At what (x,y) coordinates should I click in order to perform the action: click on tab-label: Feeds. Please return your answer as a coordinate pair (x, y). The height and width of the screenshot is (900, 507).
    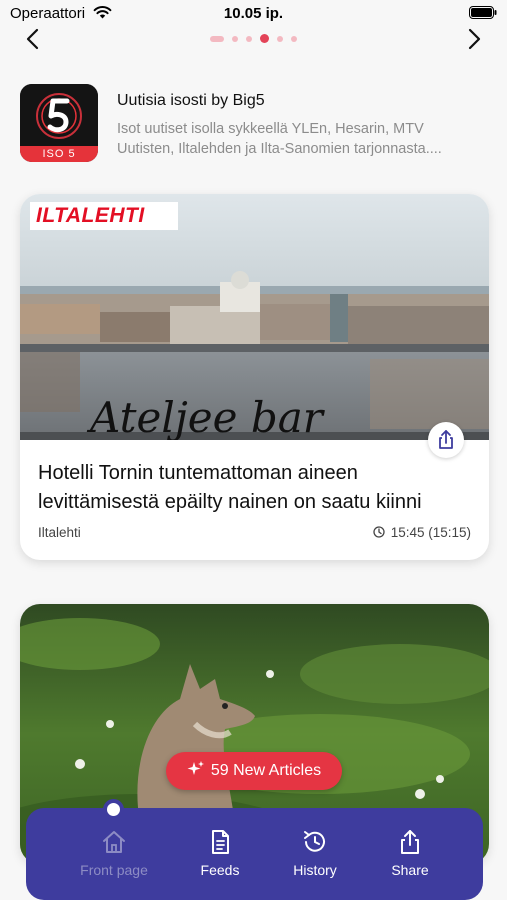
    Looking at the image, I should click on (220, 870).